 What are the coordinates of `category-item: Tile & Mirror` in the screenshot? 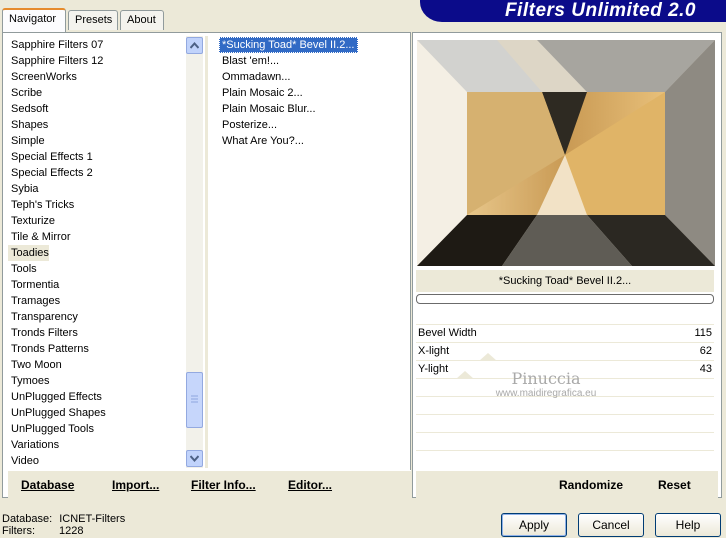 It's located at (39, 237).